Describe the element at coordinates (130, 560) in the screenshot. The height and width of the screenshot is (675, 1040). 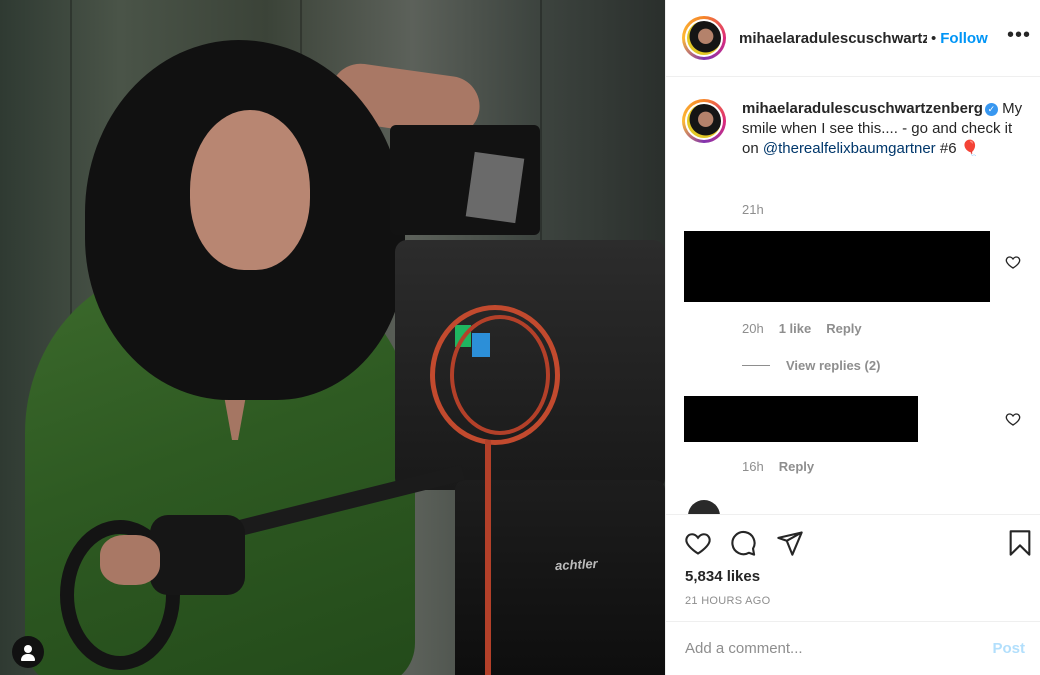
I see `photo-hand` at that location.